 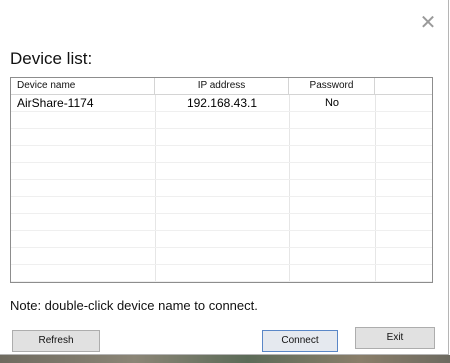 I want to click on ip-address-cell: 192.168.43.1, so click(x=222, y=103).